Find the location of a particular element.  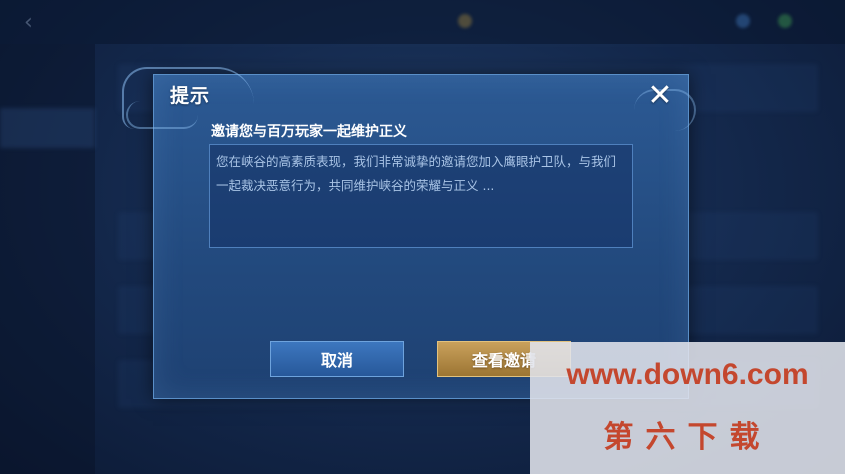

background-green-icon is located at coordinates (785, 21).